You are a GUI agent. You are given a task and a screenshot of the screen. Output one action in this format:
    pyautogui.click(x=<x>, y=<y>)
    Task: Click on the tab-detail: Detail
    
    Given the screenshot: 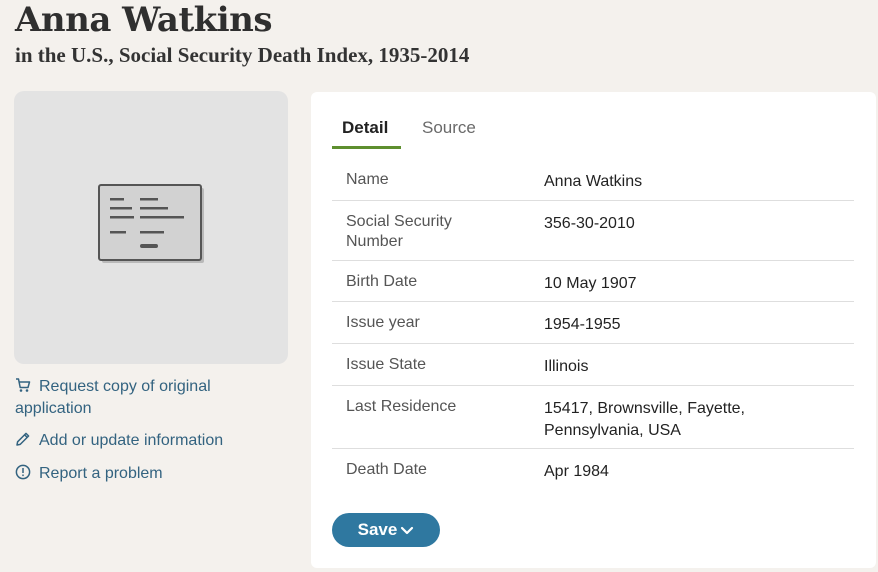 What is the action you would take?
    pyautogui.click(x=365, y=128)
    